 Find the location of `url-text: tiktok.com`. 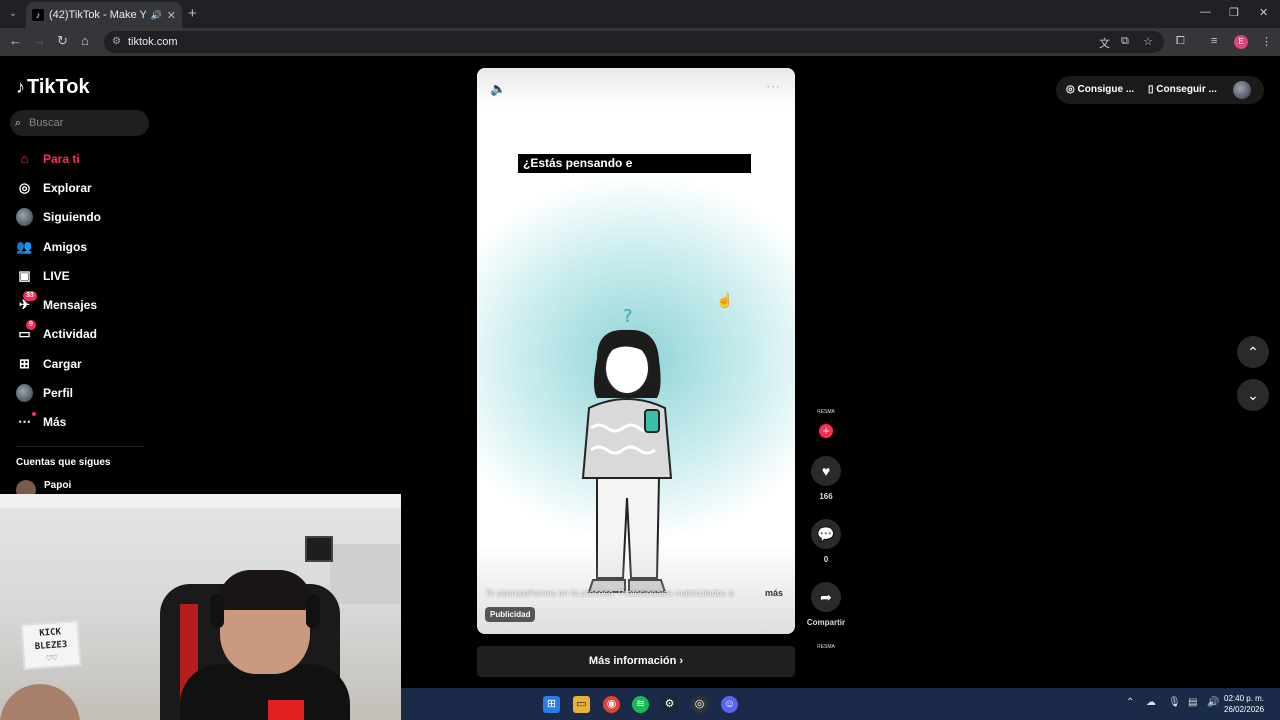

url-text: tiktok.com is located at coordinates (153, 42).